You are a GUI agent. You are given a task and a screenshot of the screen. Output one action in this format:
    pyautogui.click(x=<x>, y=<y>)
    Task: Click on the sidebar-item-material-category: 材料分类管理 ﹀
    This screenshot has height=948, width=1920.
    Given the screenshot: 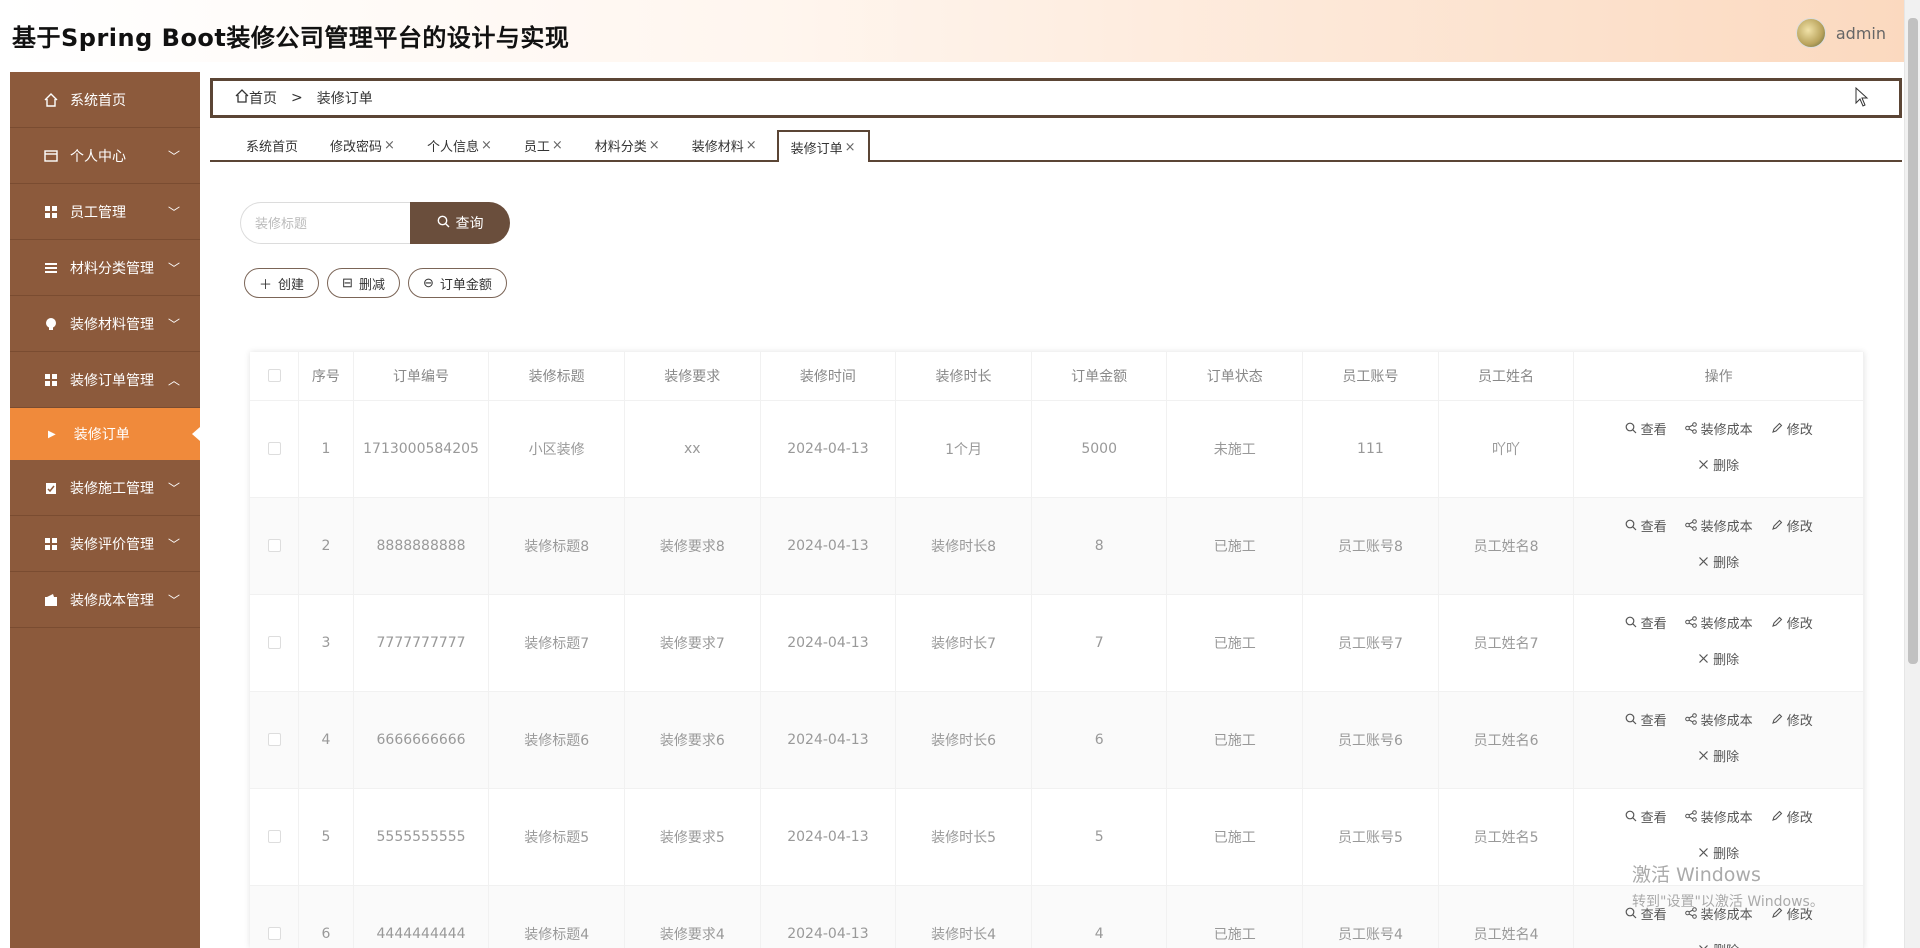 What is the action you would take?
    pyautogui.click(x=105, y=268)
    